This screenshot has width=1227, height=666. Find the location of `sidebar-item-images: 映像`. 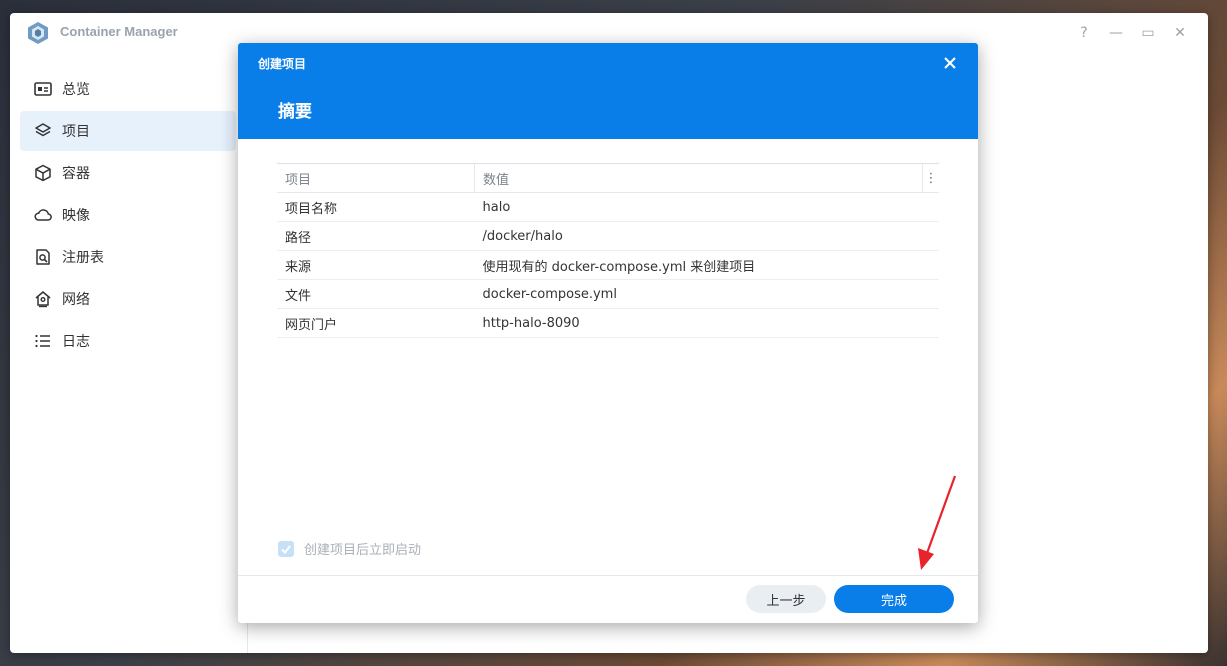

sidebar-item-images: 映像 is located at coordinates (128, 215).